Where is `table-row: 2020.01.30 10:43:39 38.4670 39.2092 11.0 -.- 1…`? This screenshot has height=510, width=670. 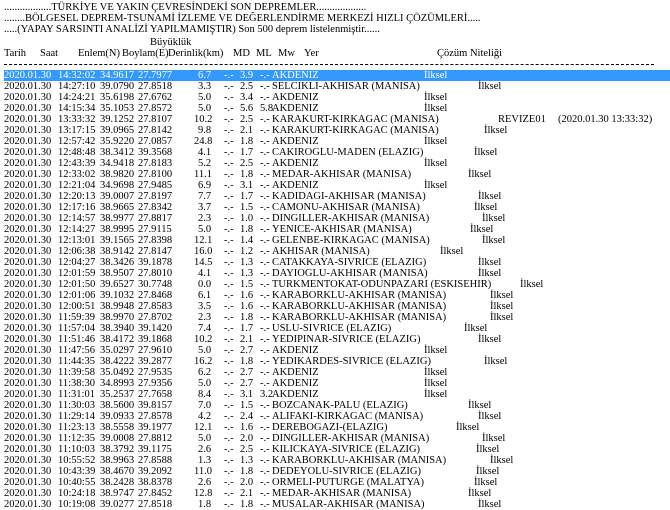 table-row: 2020.01.30 10:43:39 38.4670 39.2092 11.0 -.- 1… is located at coordinates (337, 471).